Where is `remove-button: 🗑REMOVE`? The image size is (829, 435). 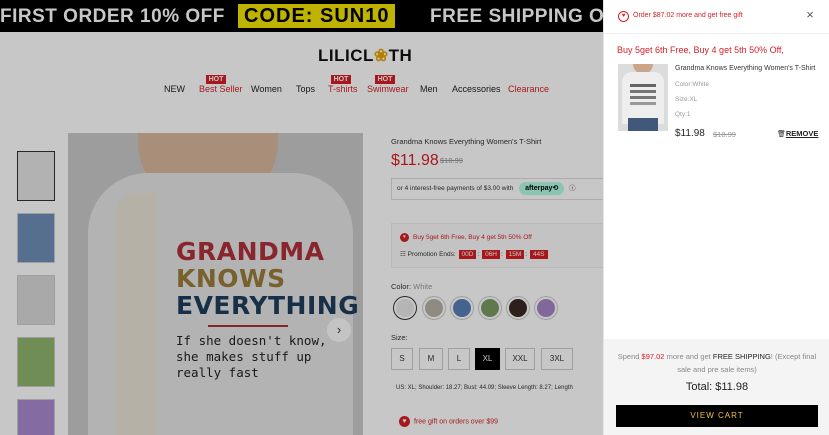
remove-button: 🗑REMOVE is located at coordinates (797, 133).